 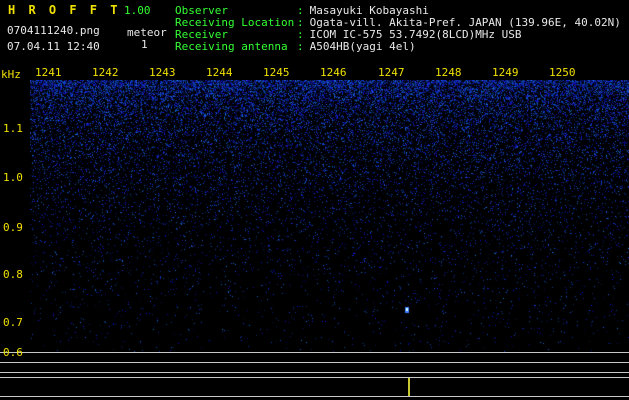 What do you see at coordinates (48, 72) in the screenshot?
I see `x-tick-label: 1241` at bounding box center [48, 72].